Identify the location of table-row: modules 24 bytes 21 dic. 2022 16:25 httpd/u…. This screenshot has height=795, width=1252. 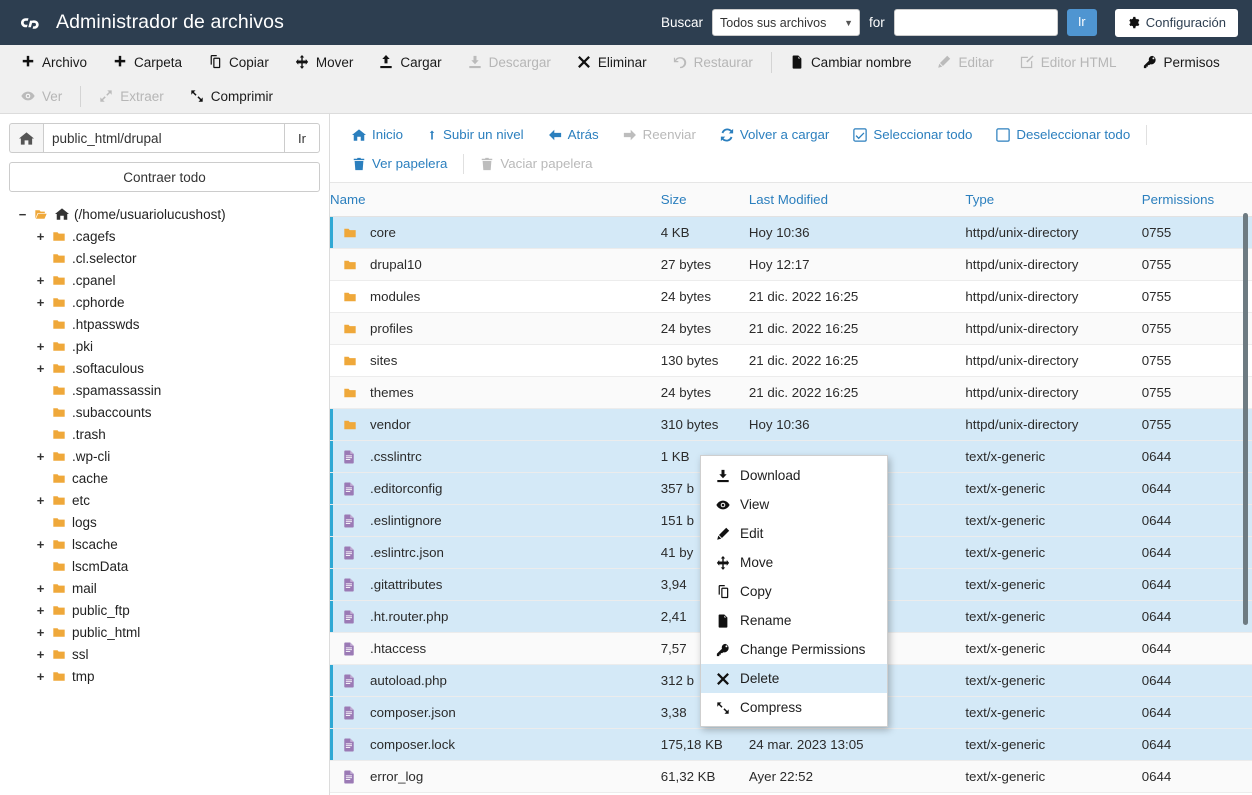
(791, 296).